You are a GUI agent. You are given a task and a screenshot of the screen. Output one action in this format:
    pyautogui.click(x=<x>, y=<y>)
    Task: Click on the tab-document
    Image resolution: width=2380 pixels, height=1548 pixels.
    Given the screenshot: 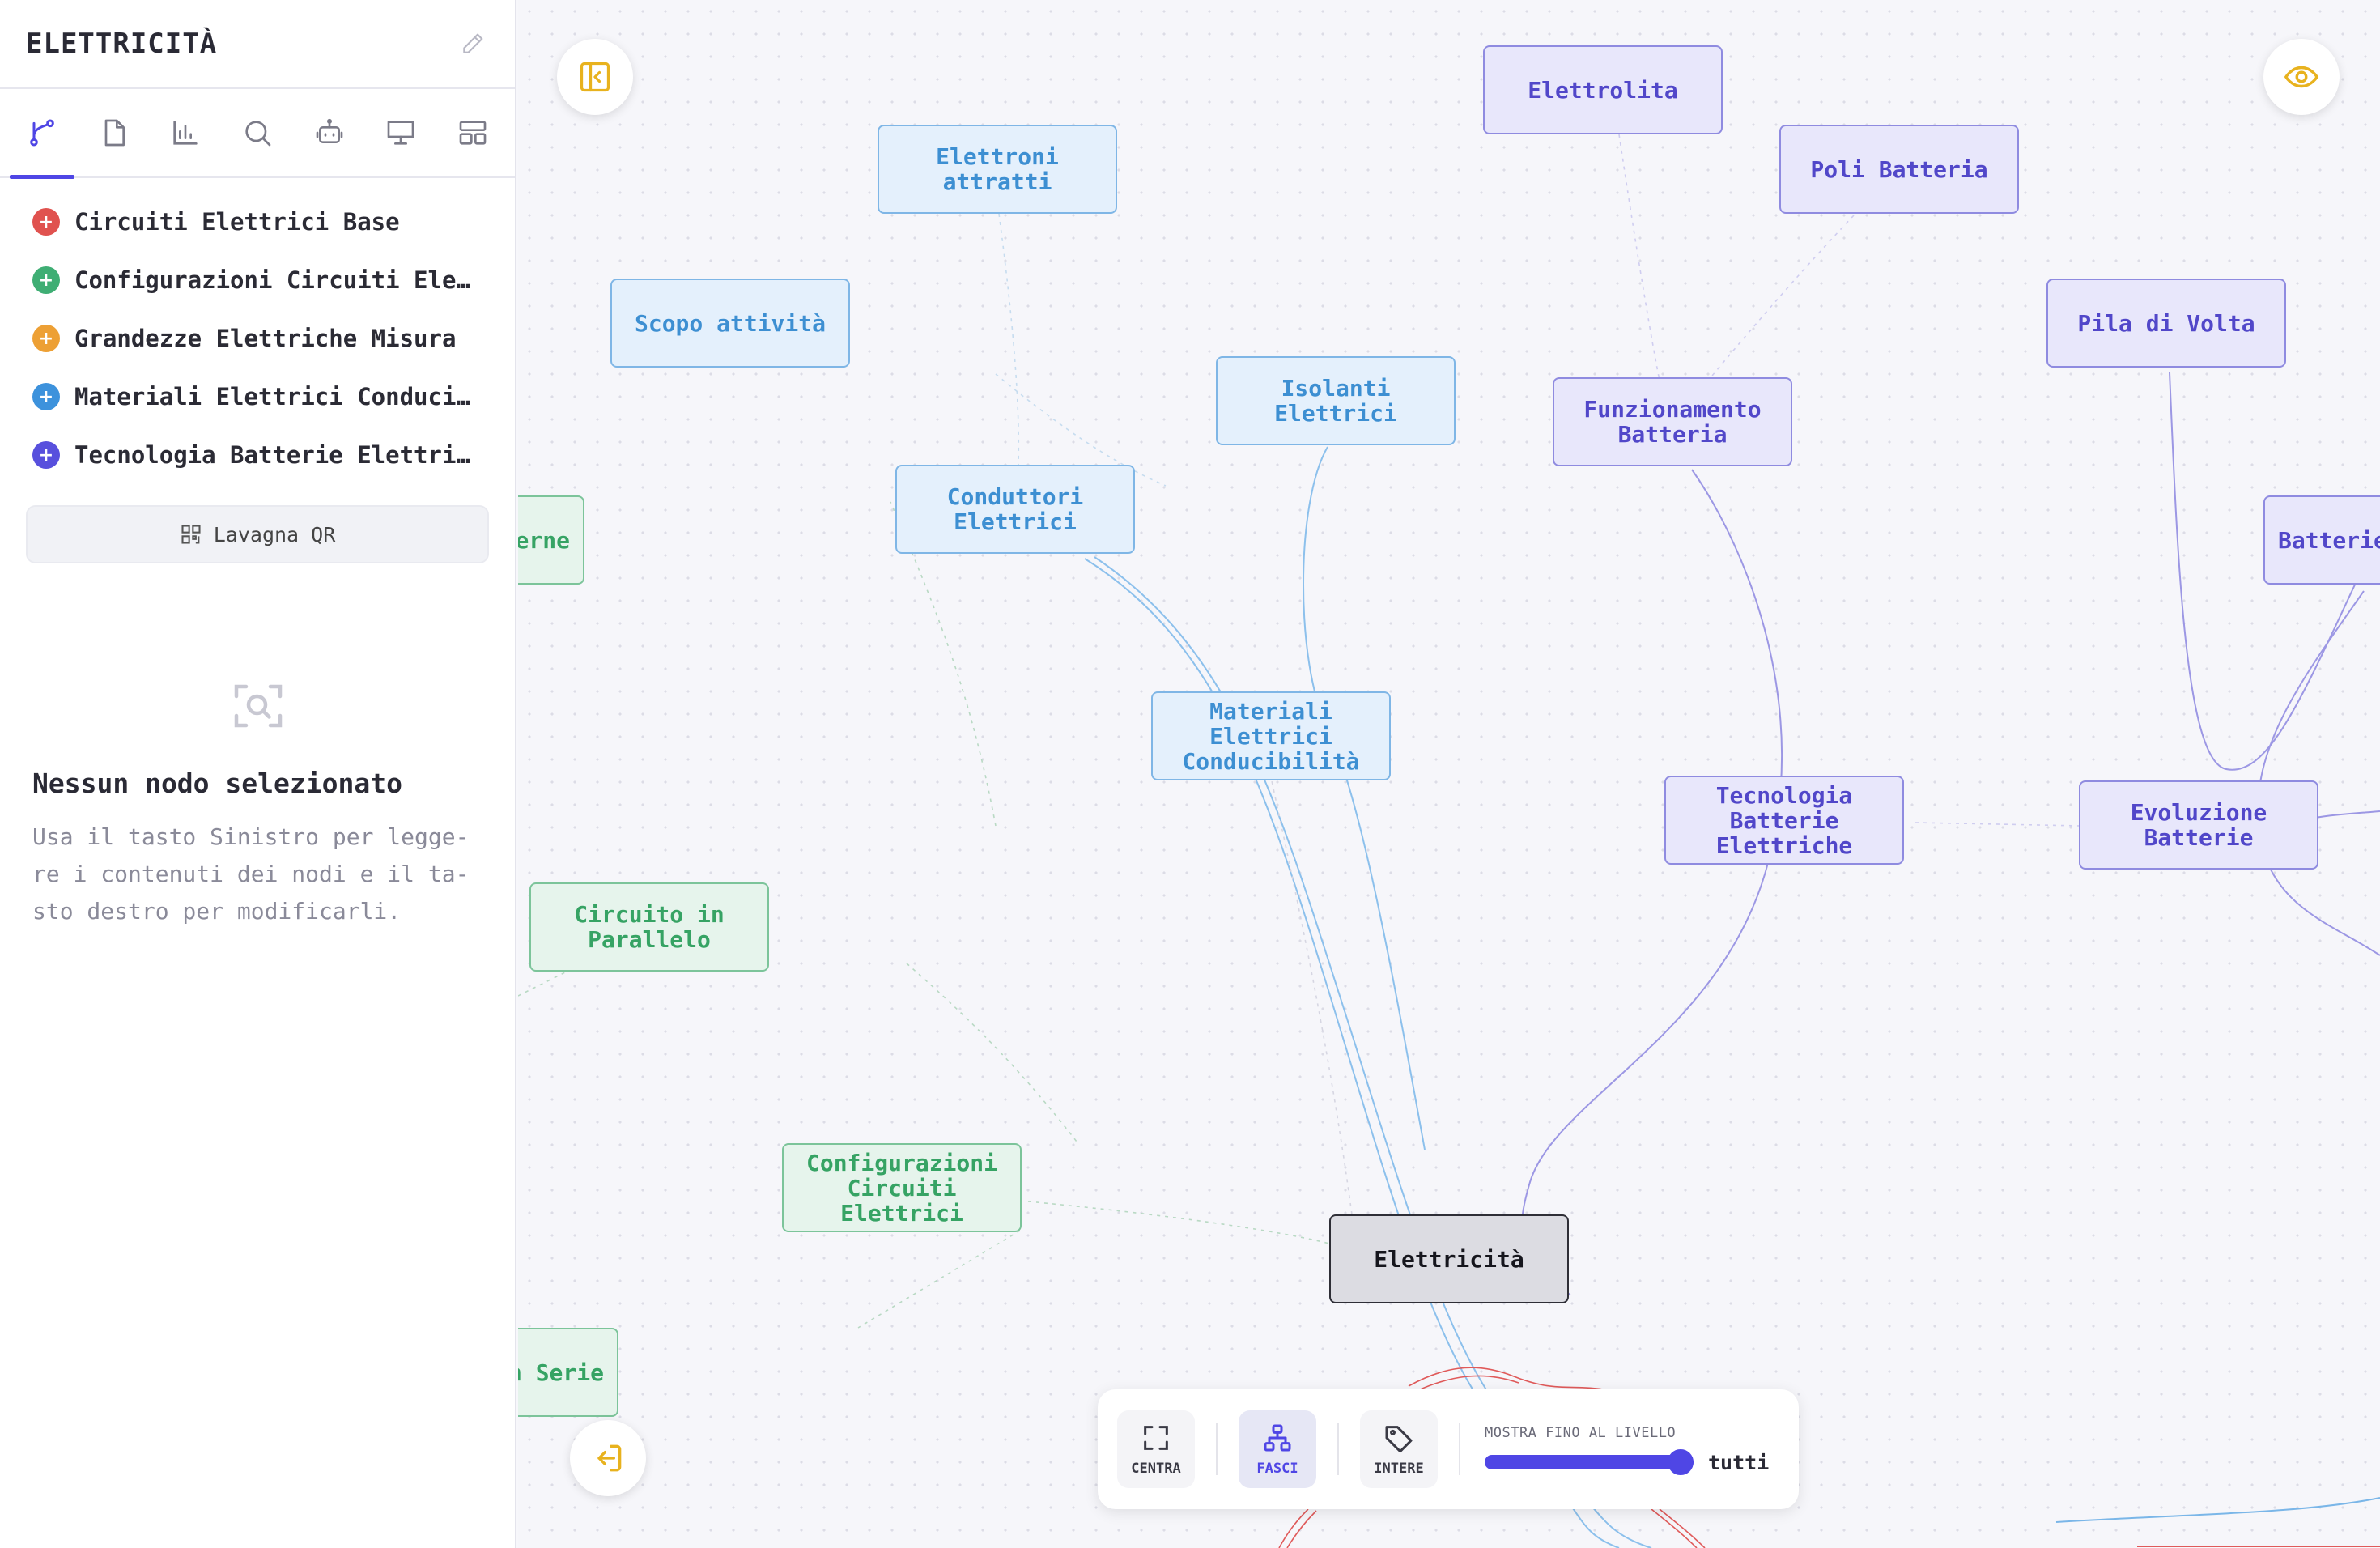 What is the action you would take?
    pyautogui.click(x=114, y=133)
    